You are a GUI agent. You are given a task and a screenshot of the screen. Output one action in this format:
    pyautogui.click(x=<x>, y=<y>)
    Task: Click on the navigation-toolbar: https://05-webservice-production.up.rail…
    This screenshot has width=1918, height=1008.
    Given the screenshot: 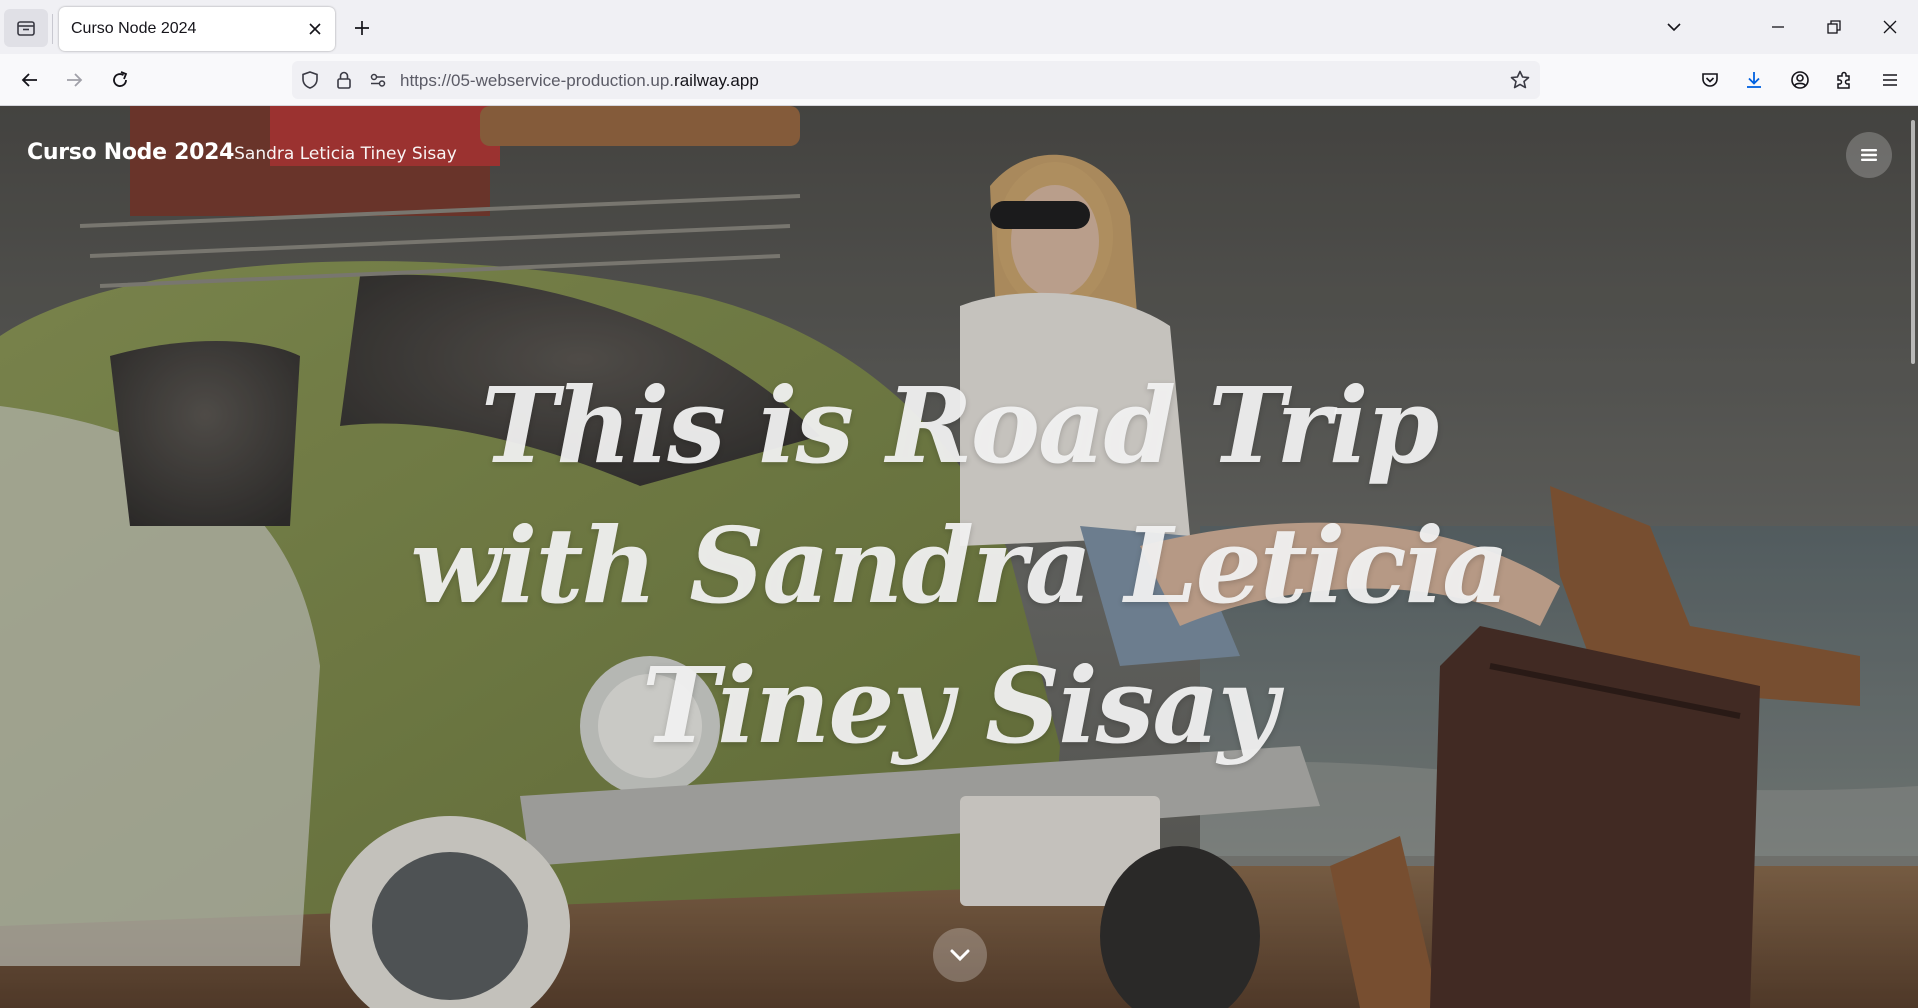 What is the action you would take?
    pyautogui.click(x=959, y=80)
    